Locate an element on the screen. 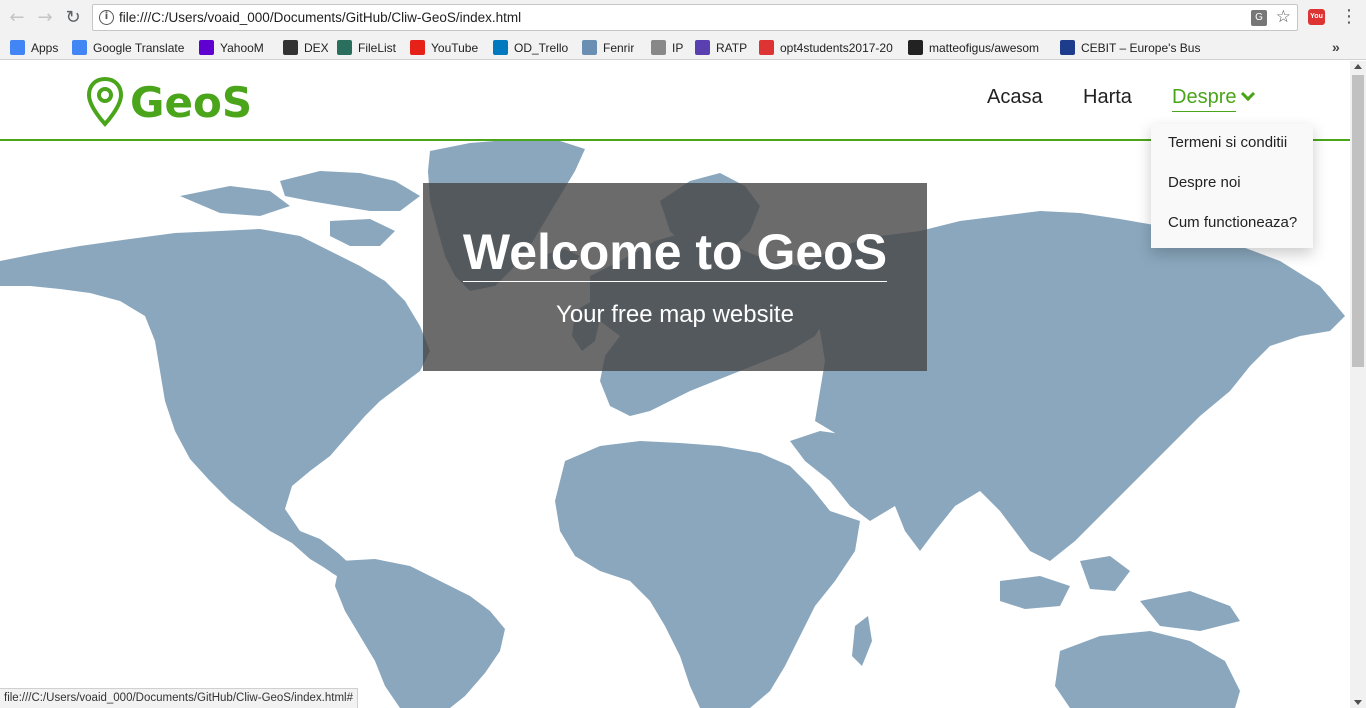 This screenshot has height=708, width=1366. dropdown-item-about-us: Despre noi is located at coordinates (1204, 182).